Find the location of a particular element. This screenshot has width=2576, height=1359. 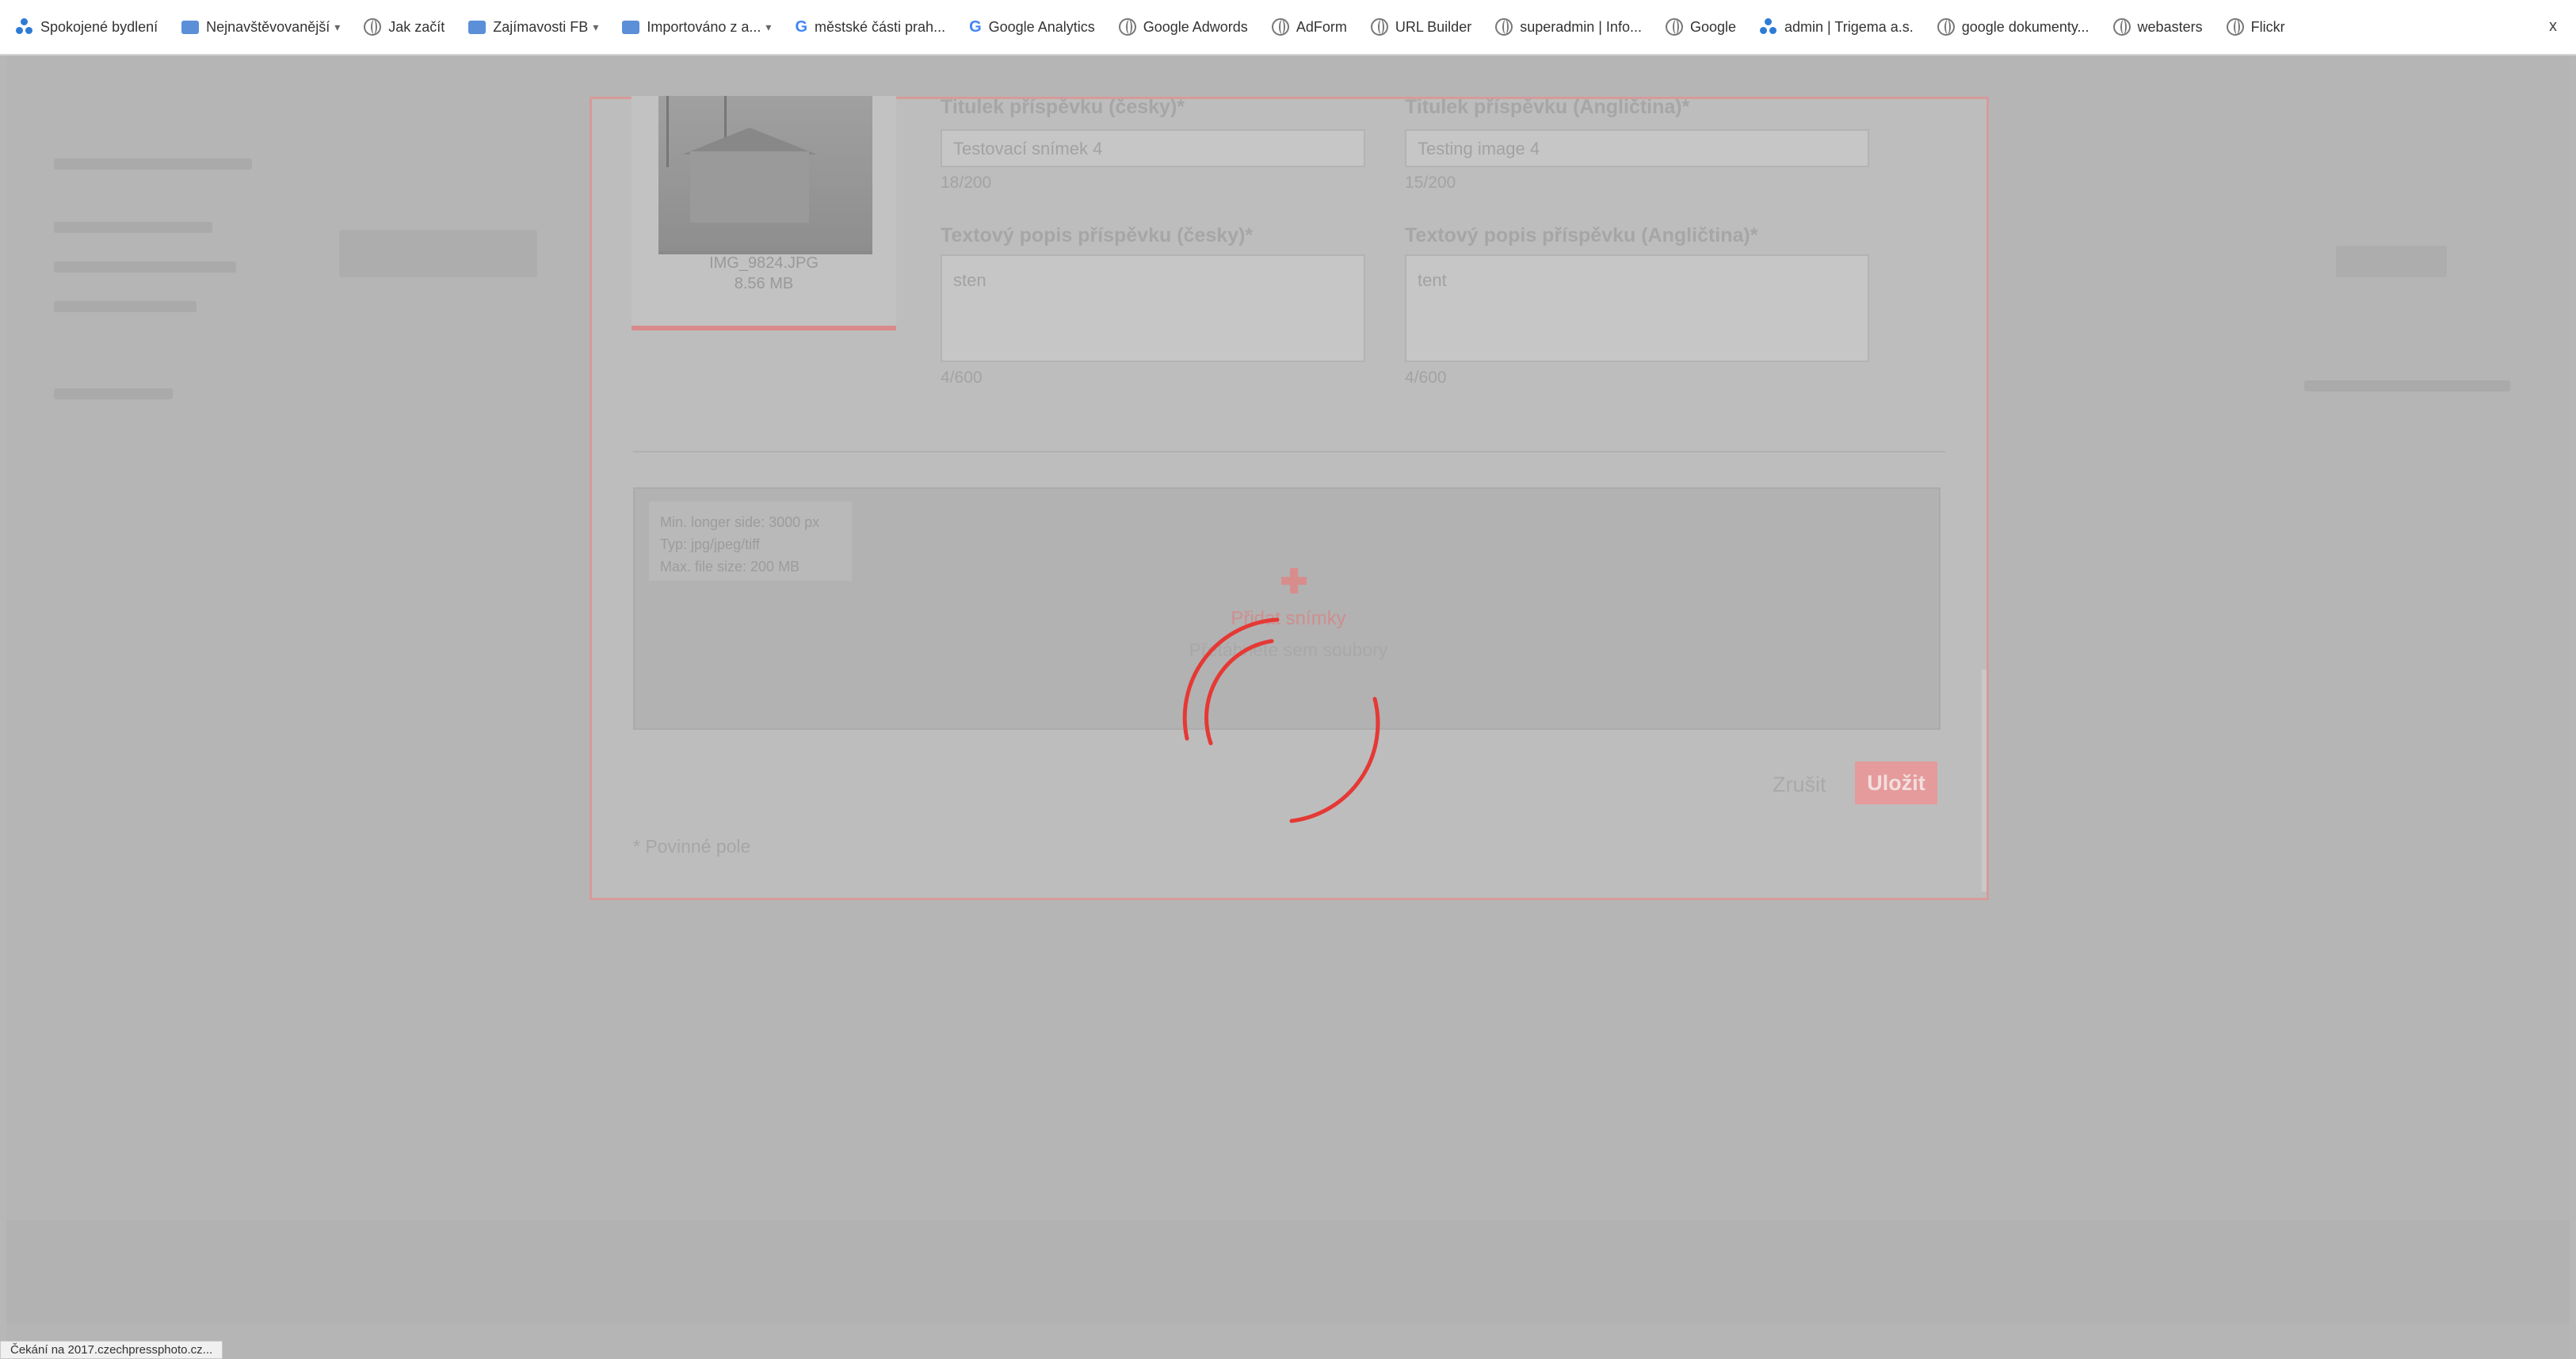

thumbnail-filename: IMG_9824.JPG is located at coordinates (764, 263).